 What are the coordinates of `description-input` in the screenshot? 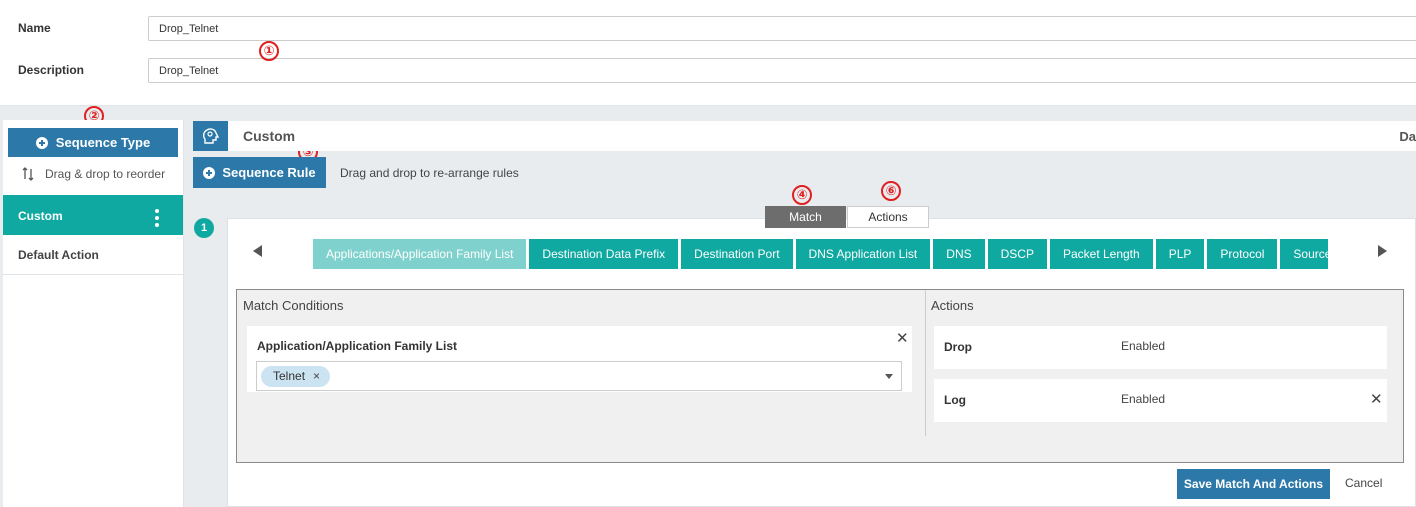 It's located at (782, 70).